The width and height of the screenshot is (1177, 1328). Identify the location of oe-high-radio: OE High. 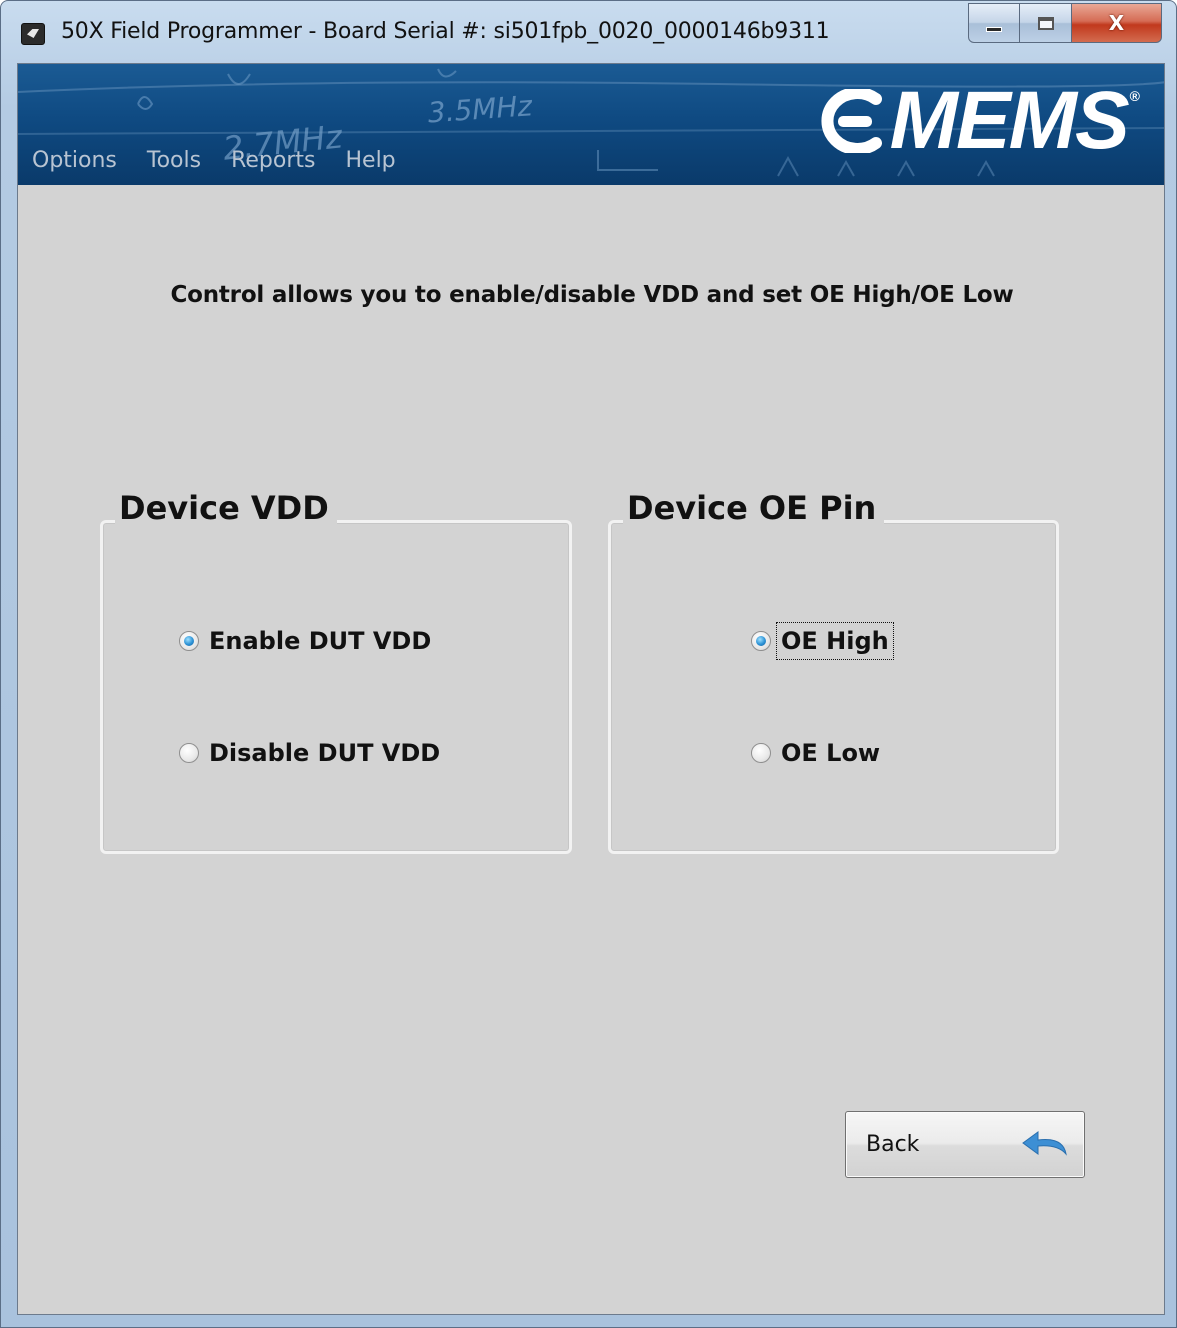
(822, 641).